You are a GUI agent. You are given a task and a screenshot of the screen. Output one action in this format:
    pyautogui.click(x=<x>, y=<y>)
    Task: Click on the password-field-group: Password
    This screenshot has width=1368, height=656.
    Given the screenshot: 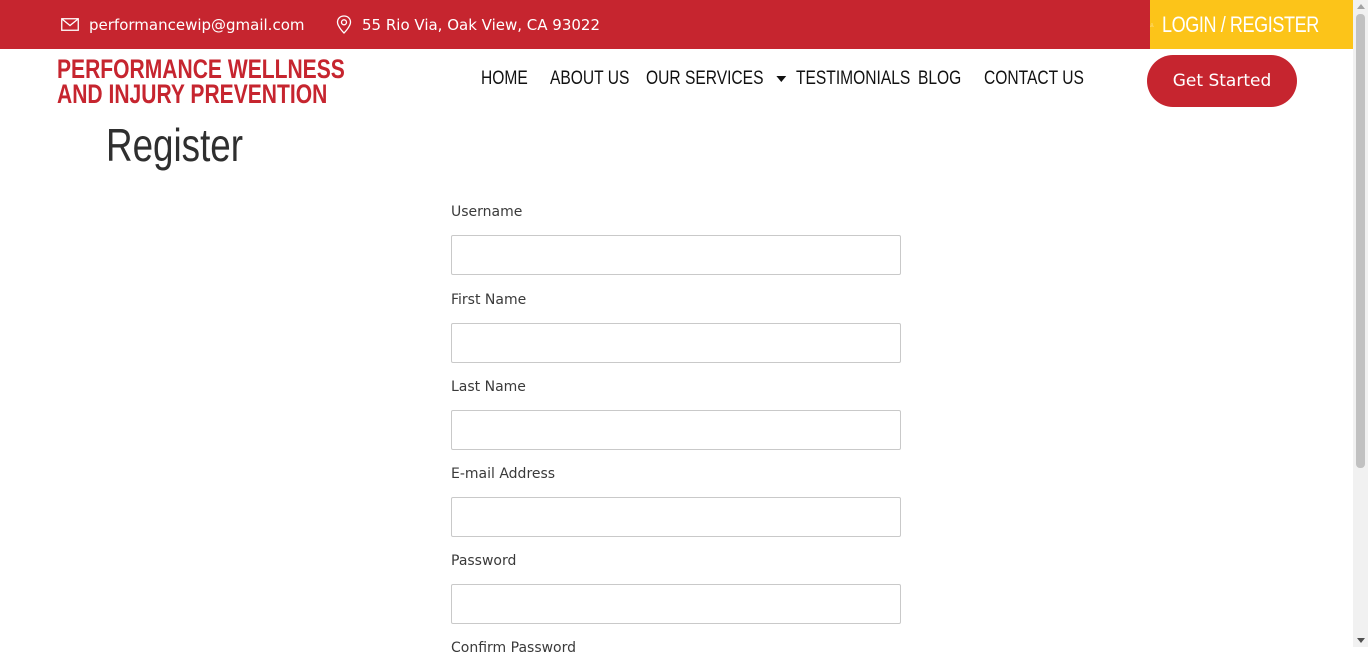 What is the action you would take?
    pyautogui.click(x=676, y=588)
    